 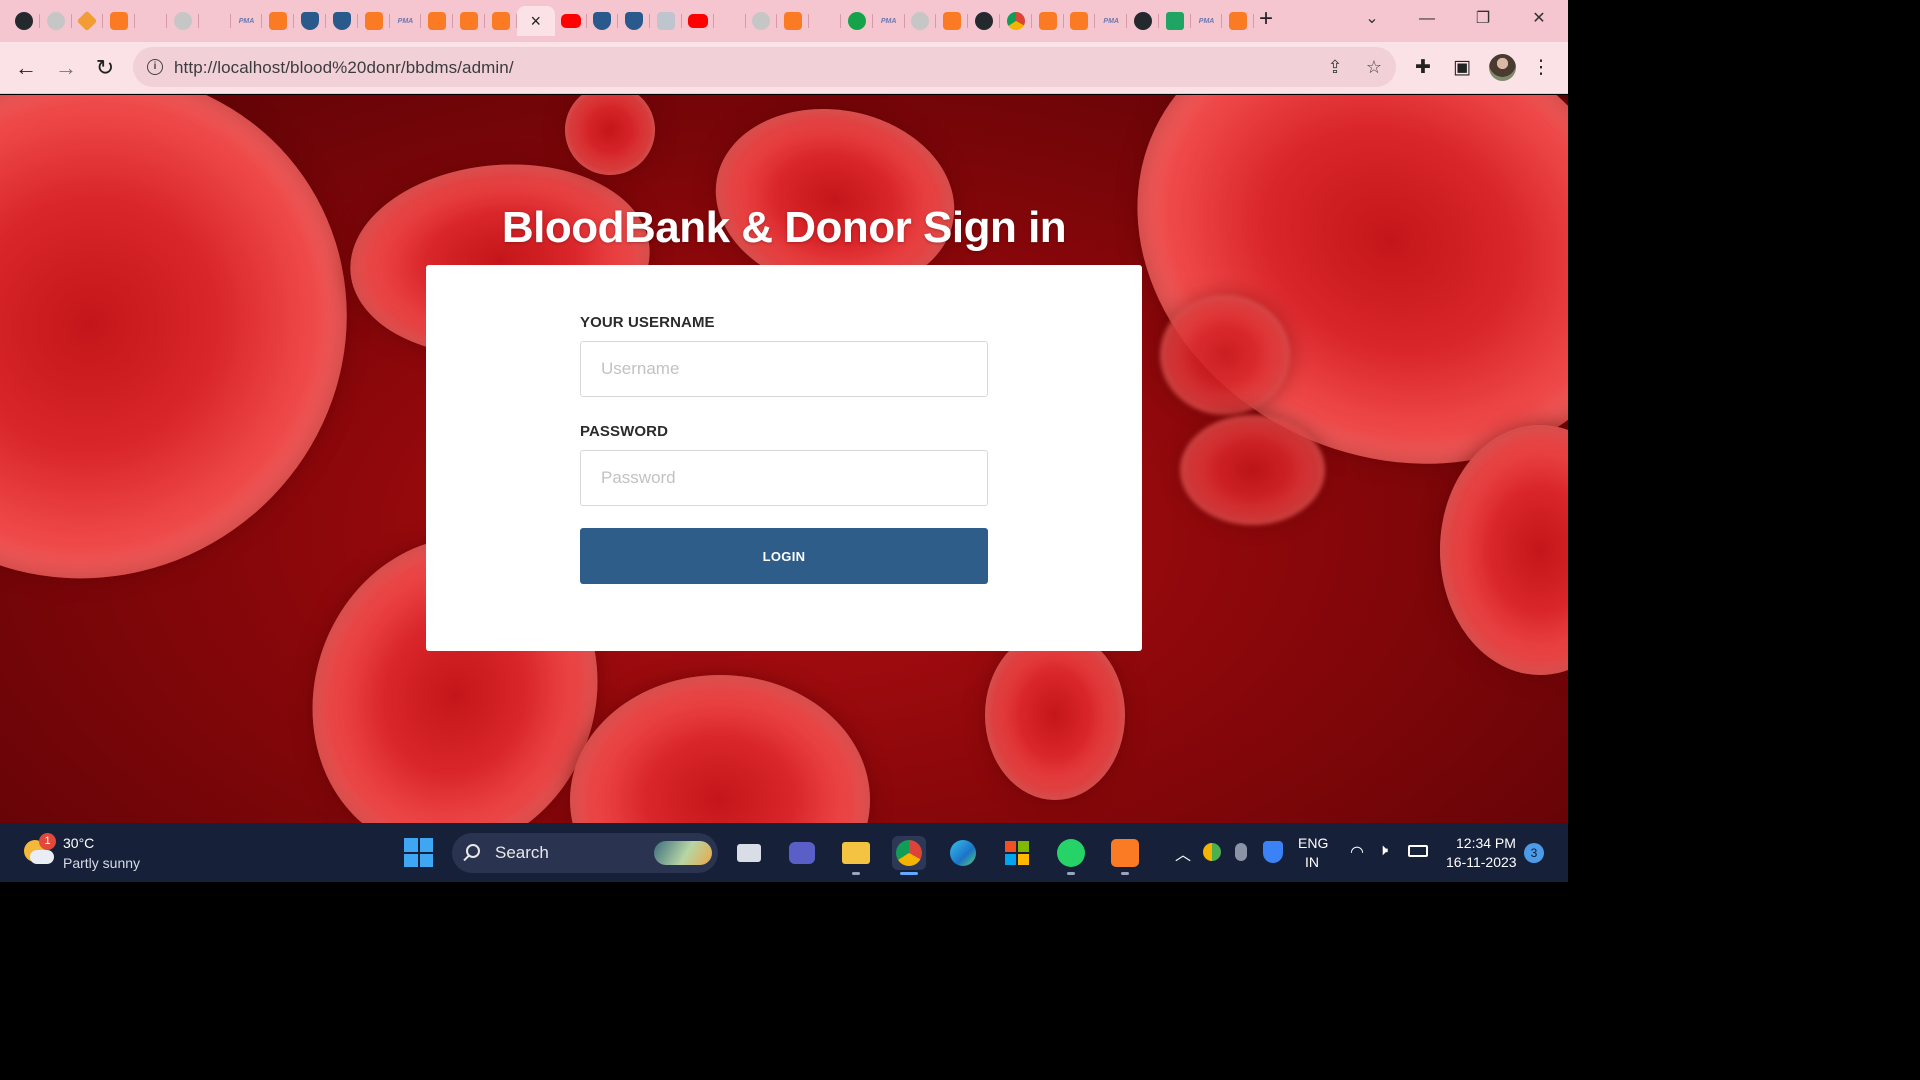 I want to click on show-hidden-icons-chevron-up-icon: ︿, so click(x=1183, y=853).